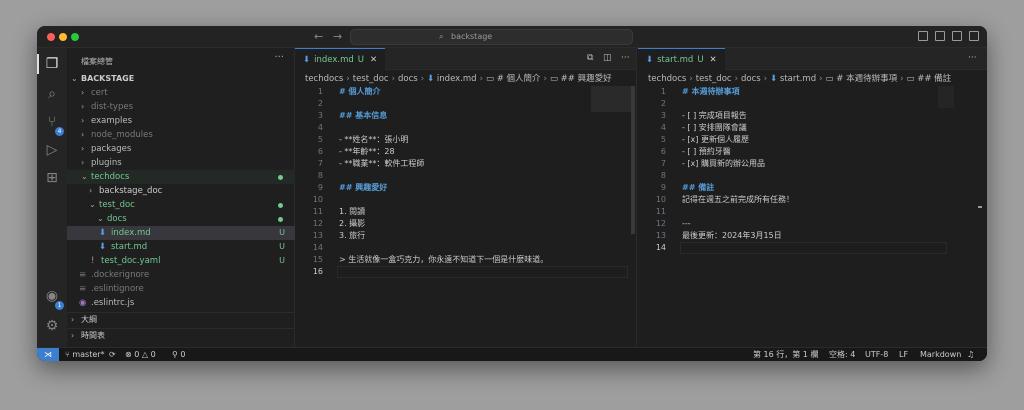  Describe the element at coordinates (181, 275) in the screenshot. I see `tree-item-dockerignore: ≡ .dockerignore` at that location.